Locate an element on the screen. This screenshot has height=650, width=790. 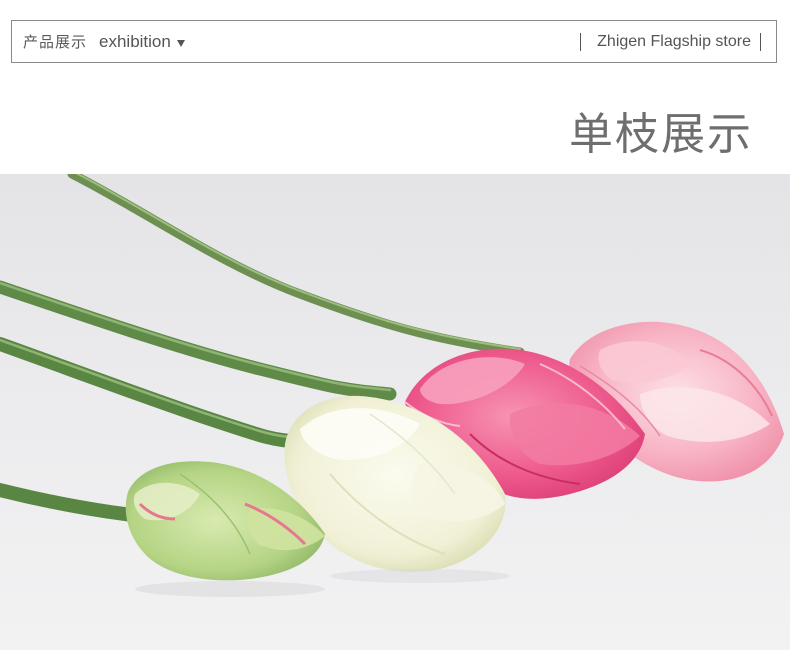
category-menu: 产品展示 exhibition is located at coordinates (104, 41).